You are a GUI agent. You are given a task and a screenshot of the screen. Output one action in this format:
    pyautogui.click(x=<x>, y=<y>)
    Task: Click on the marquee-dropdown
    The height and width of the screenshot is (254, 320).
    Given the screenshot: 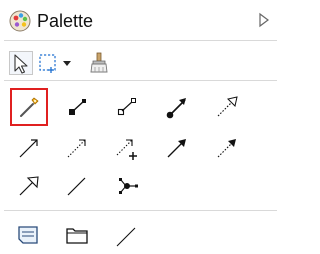 What is the action you would take?
    pyautogui.click(x=67, y=63)
    